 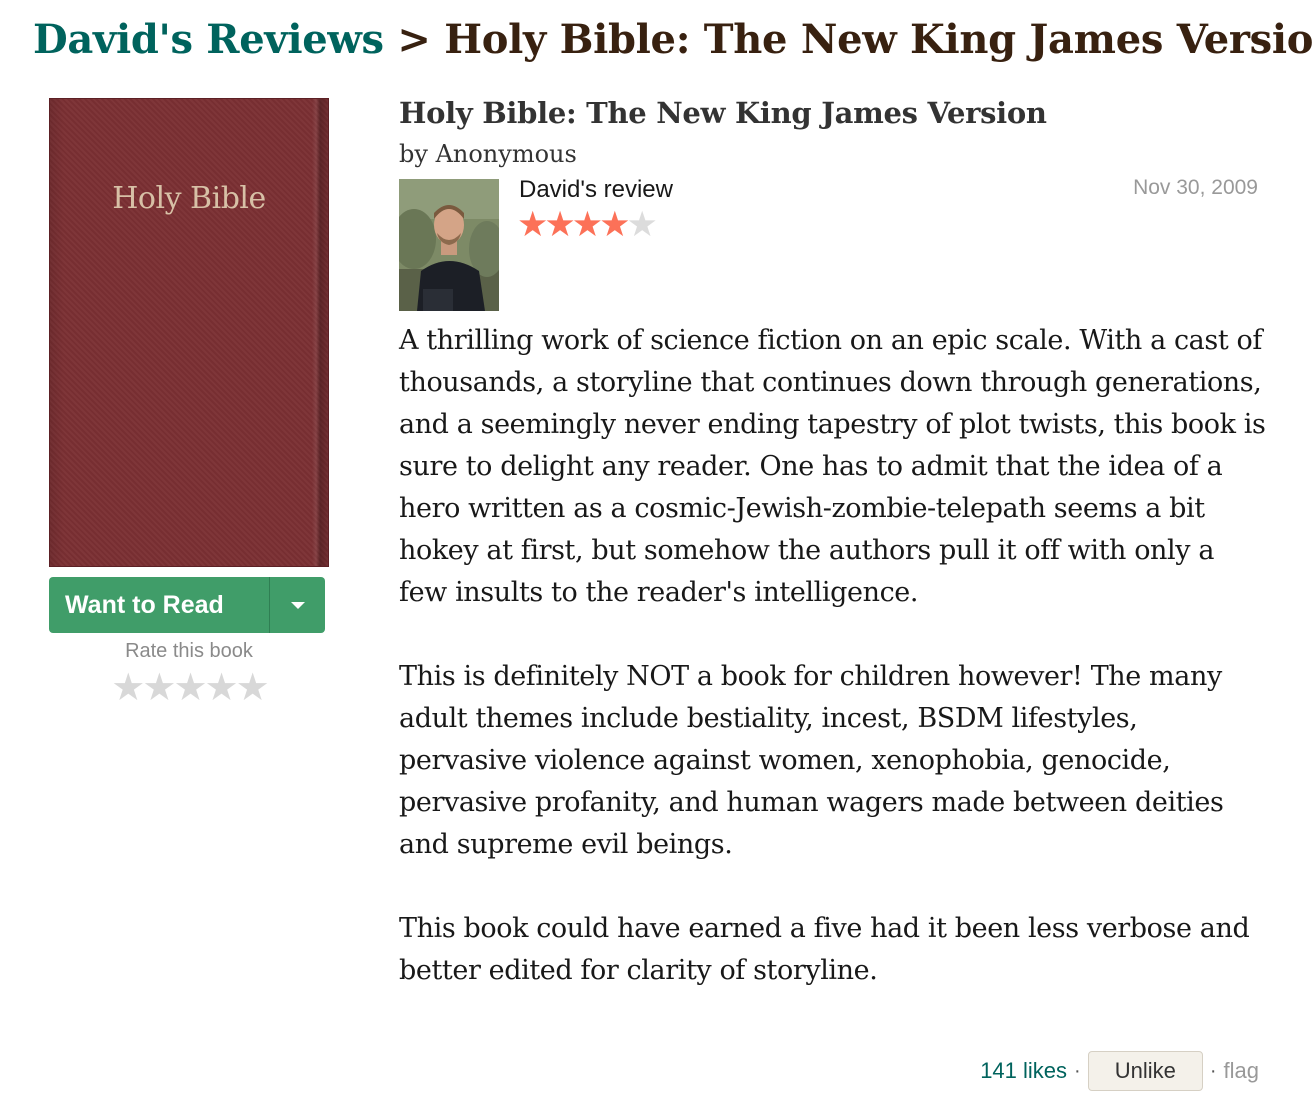 I want to click on review-date: Nov 30, 2009, so click(x=1195, y=188).